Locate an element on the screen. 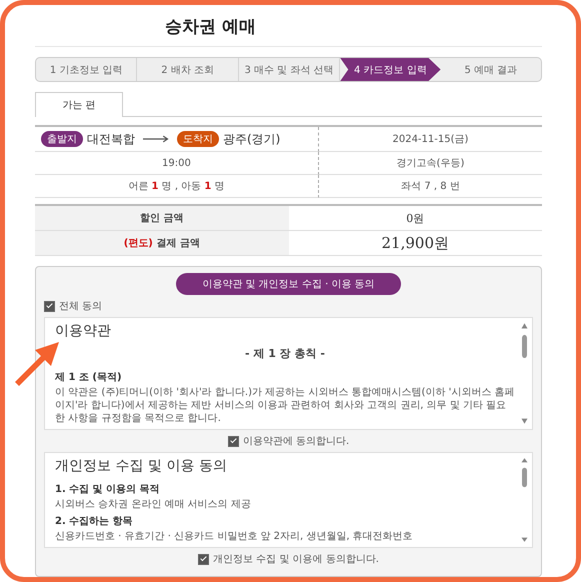 This screenshot has height=582, width=581. table-cell: 2024-11-15(금) is located at coordinates (430, 139).